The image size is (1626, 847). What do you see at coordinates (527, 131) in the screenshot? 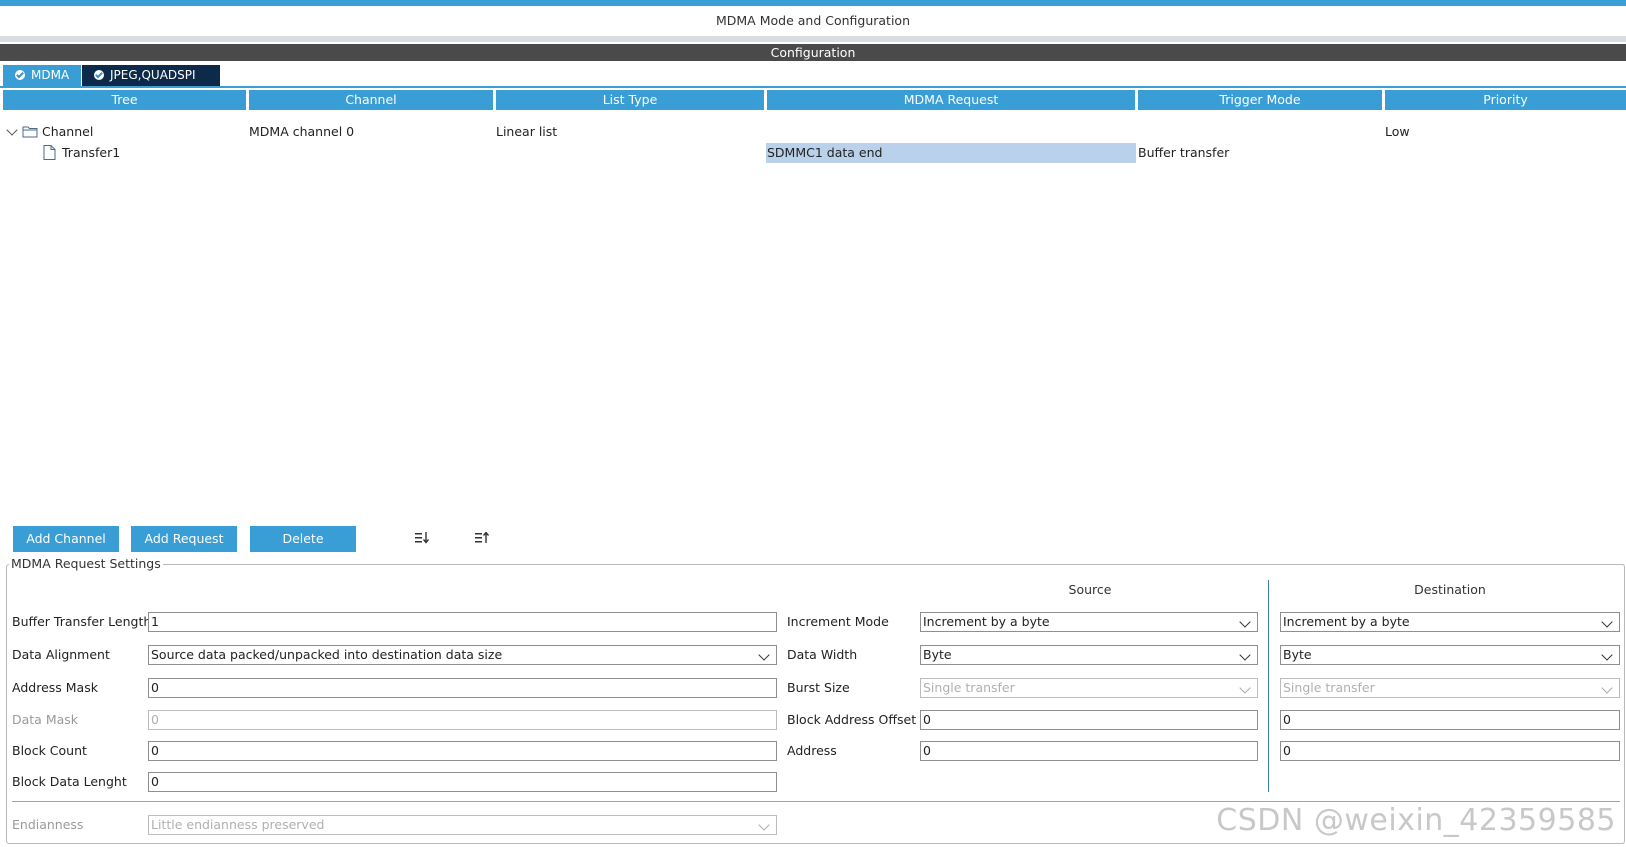
I see `cell-list-type: Linear list` at bounding box center [527, 131].